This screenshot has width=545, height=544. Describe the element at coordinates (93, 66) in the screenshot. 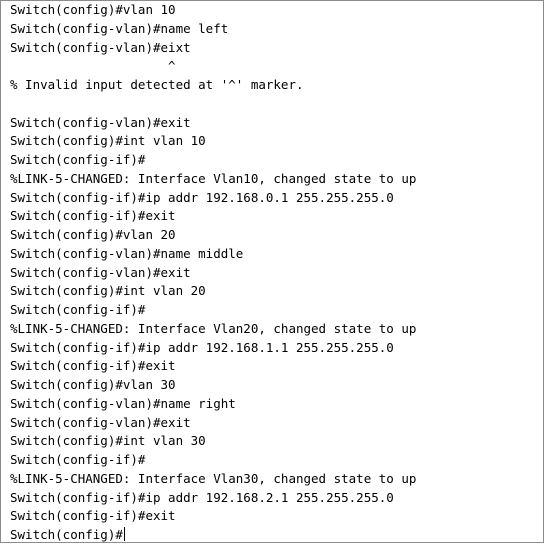

I see `error-caret-line: ^` at that location.